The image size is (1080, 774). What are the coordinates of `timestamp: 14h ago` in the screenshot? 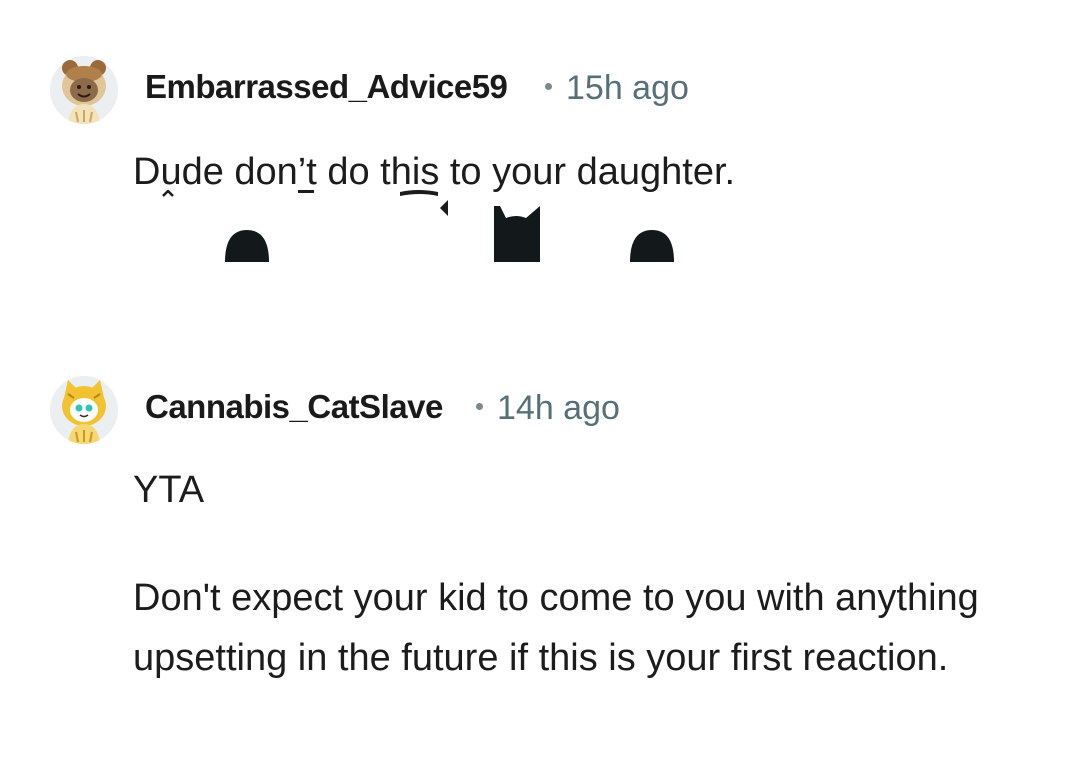 It's located at (558, 408).